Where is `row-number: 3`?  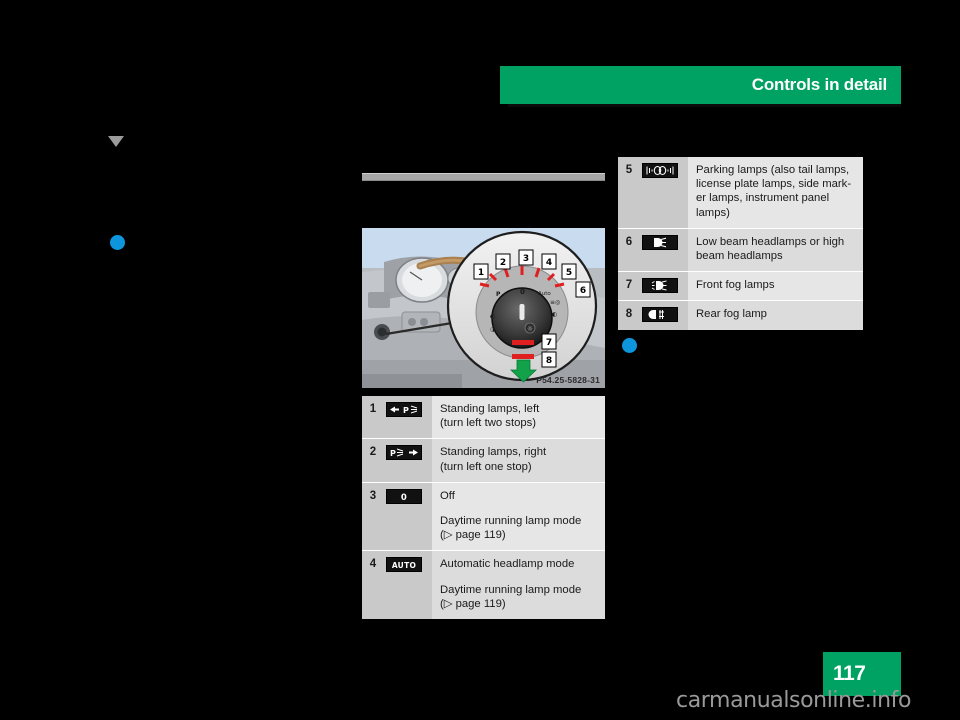 row-number: 3 is located at coordinates (373, 516).